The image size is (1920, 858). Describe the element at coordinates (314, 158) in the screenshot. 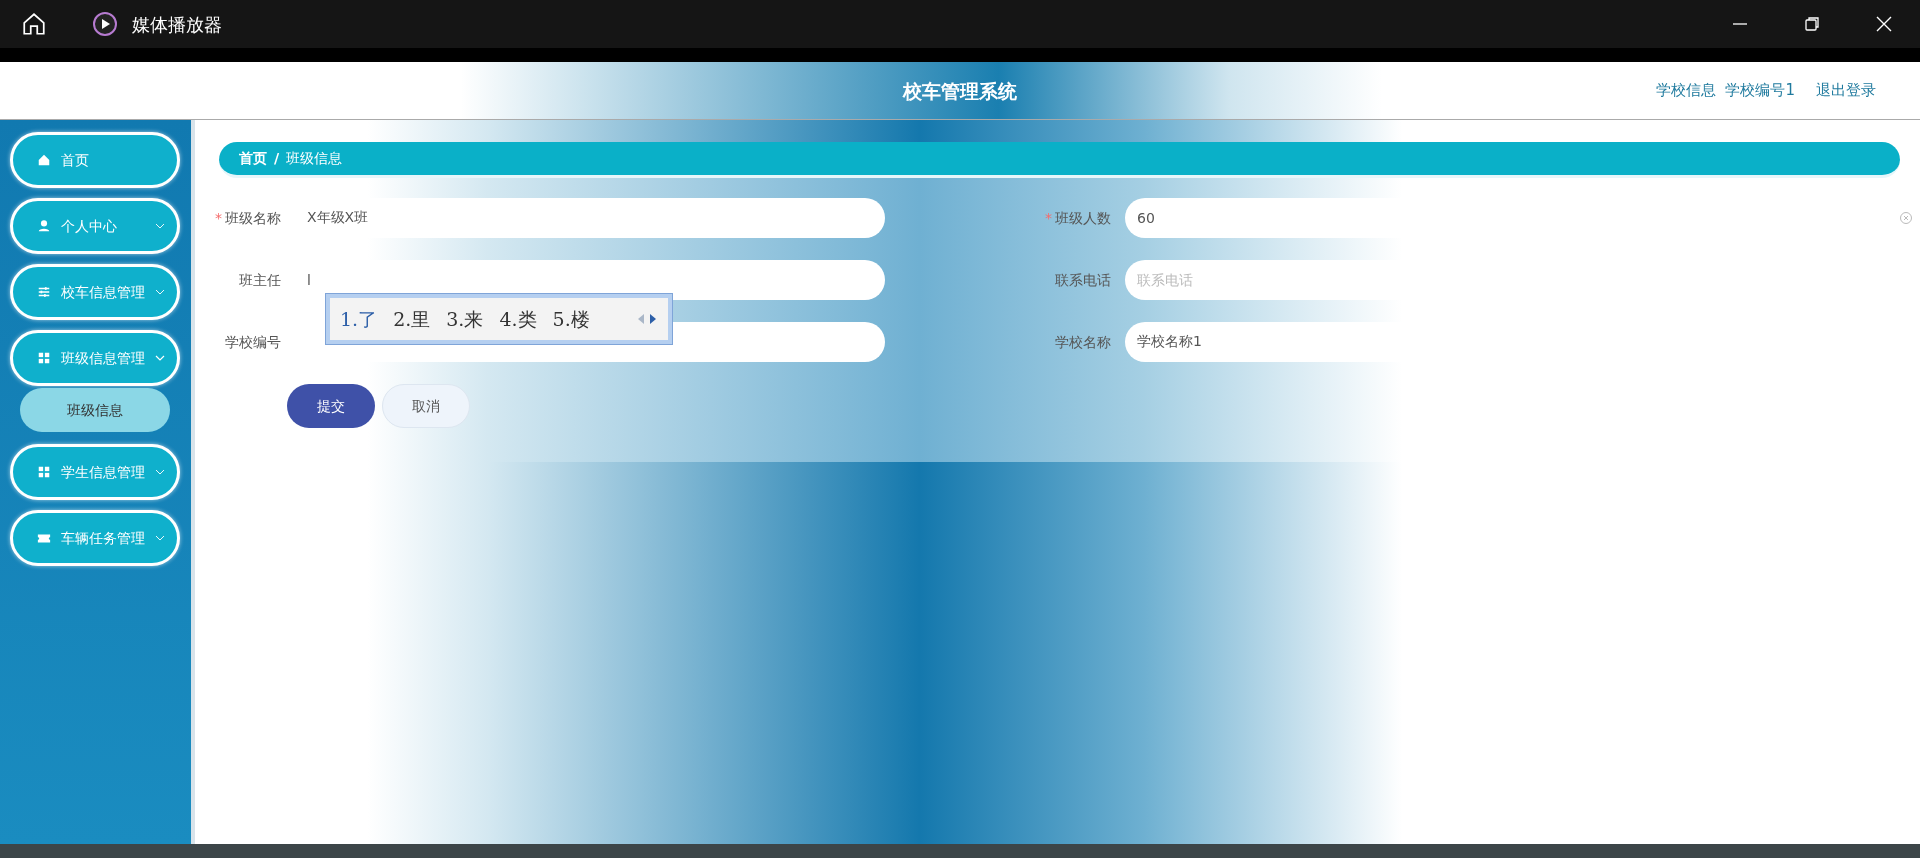

I see `breadcrumb-current: 班级信息` at that location.